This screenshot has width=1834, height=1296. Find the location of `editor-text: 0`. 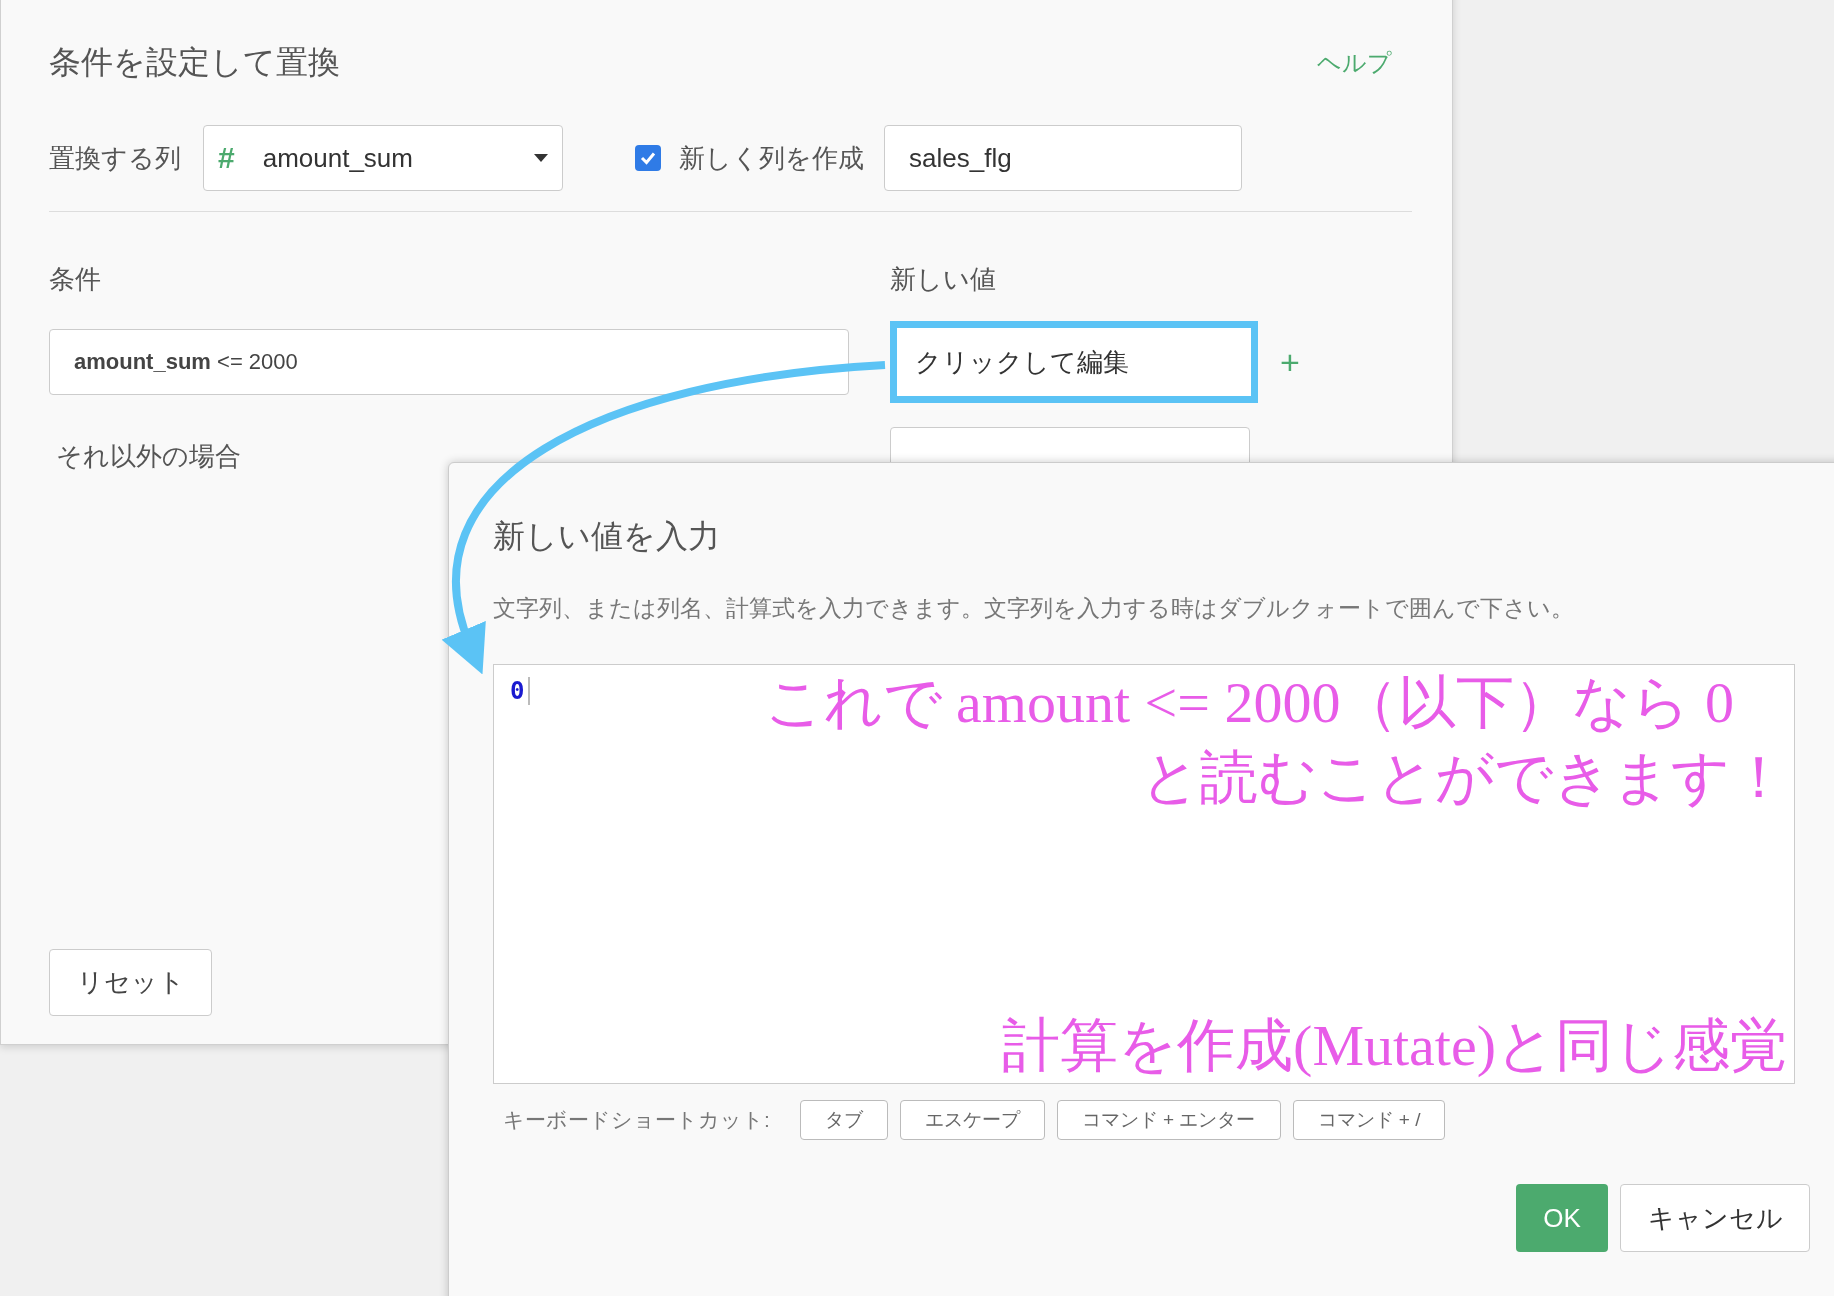

editor-text: 0 is located at coordinates (520, 691).